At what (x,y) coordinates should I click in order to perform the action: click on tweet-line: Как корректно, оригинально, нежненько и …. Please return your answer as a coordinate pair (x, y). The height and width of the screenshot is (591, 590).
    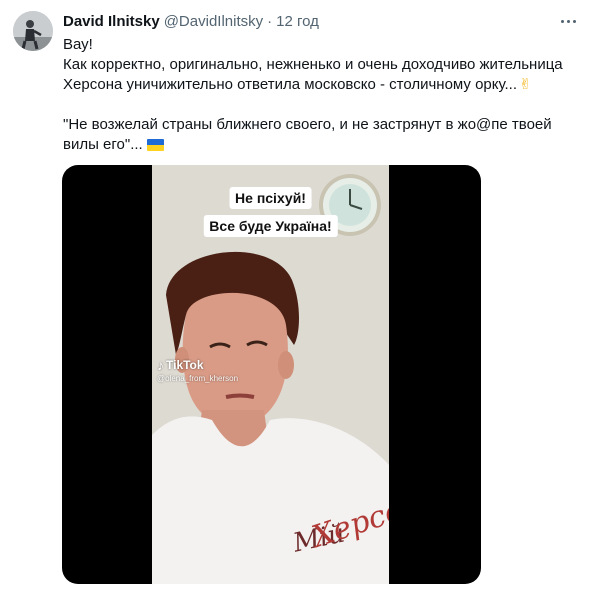
    Looking at the image, I should click on (313, 64).